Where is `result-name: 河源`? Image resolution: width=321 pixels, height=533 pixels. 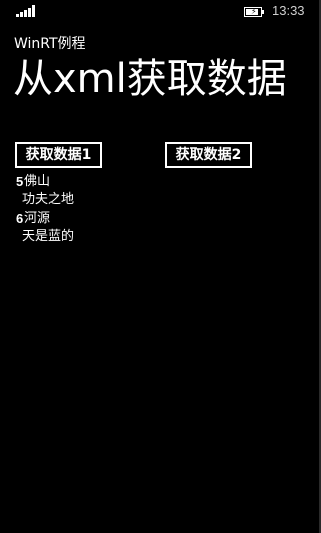 result-name: 河源 is located at coordinates (37, 218).